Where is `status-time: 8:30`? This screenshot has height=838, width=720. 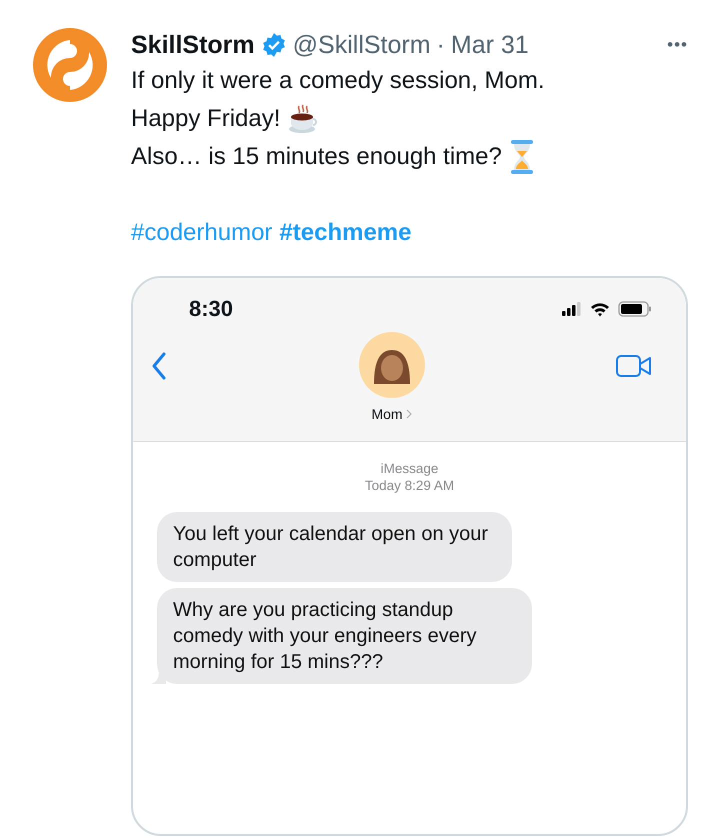 status-time: 8:30 is located at coordinates (211, 309).